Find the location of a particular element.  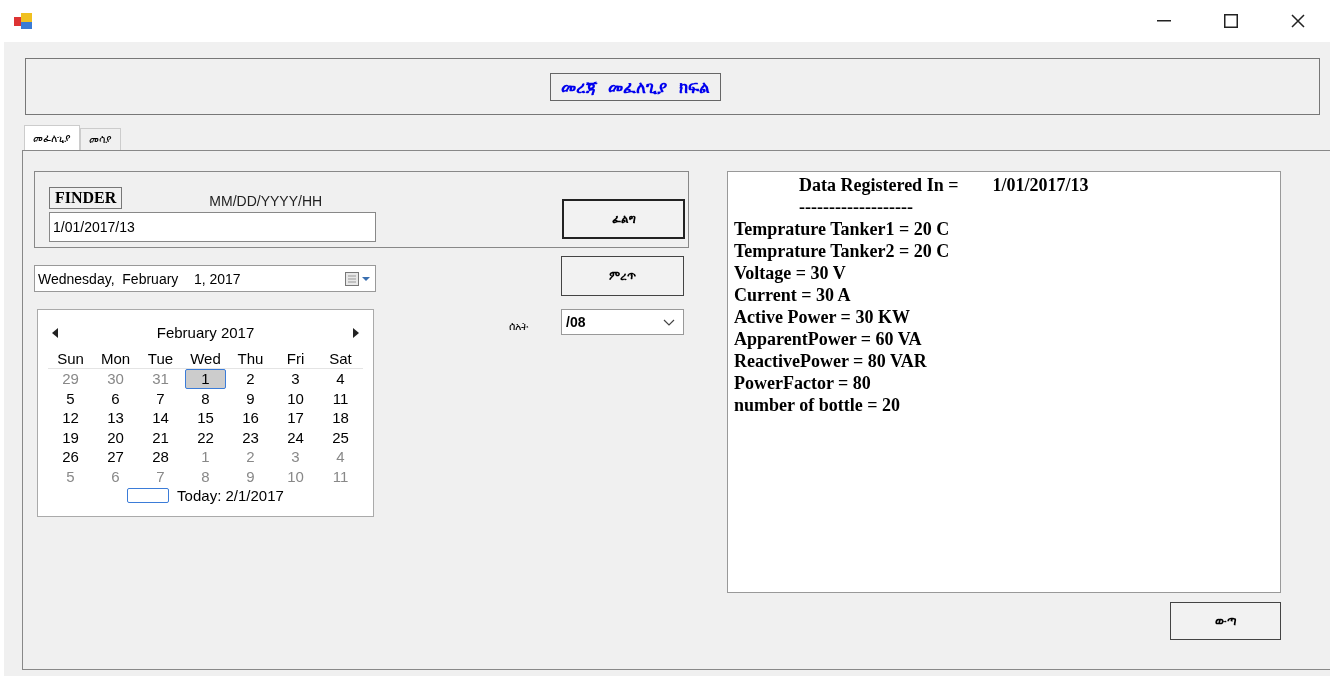

search-button: ፈልግ is located at coordinates (623, 219).